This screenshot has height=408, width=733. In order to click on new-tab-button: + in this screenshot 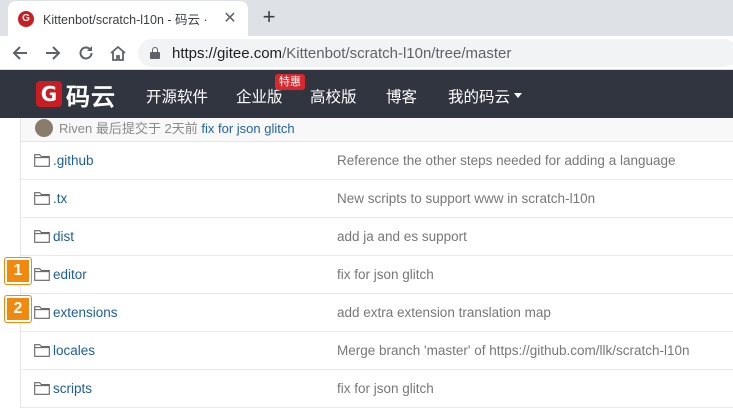, I will do `click(269, 17)`.